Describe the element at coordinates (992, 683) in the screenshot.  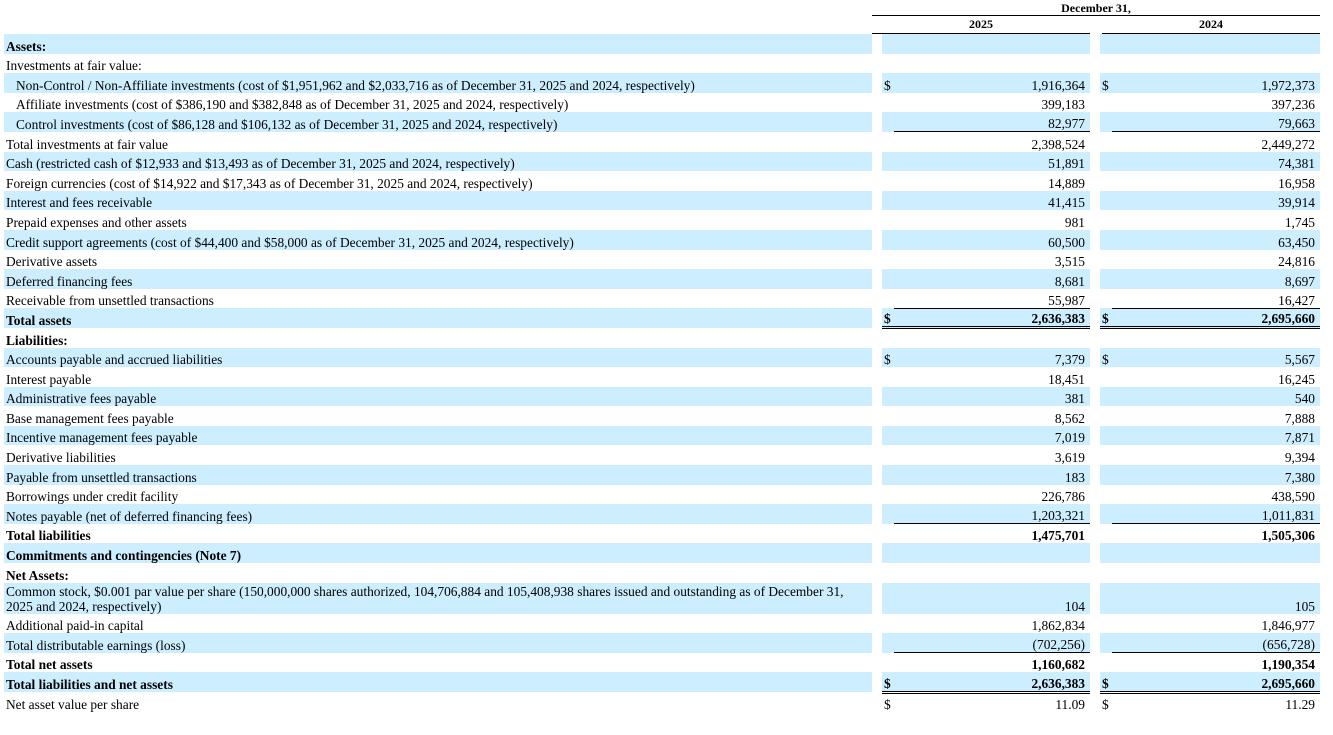
I see `value-2025: 2,636,383` at that location.